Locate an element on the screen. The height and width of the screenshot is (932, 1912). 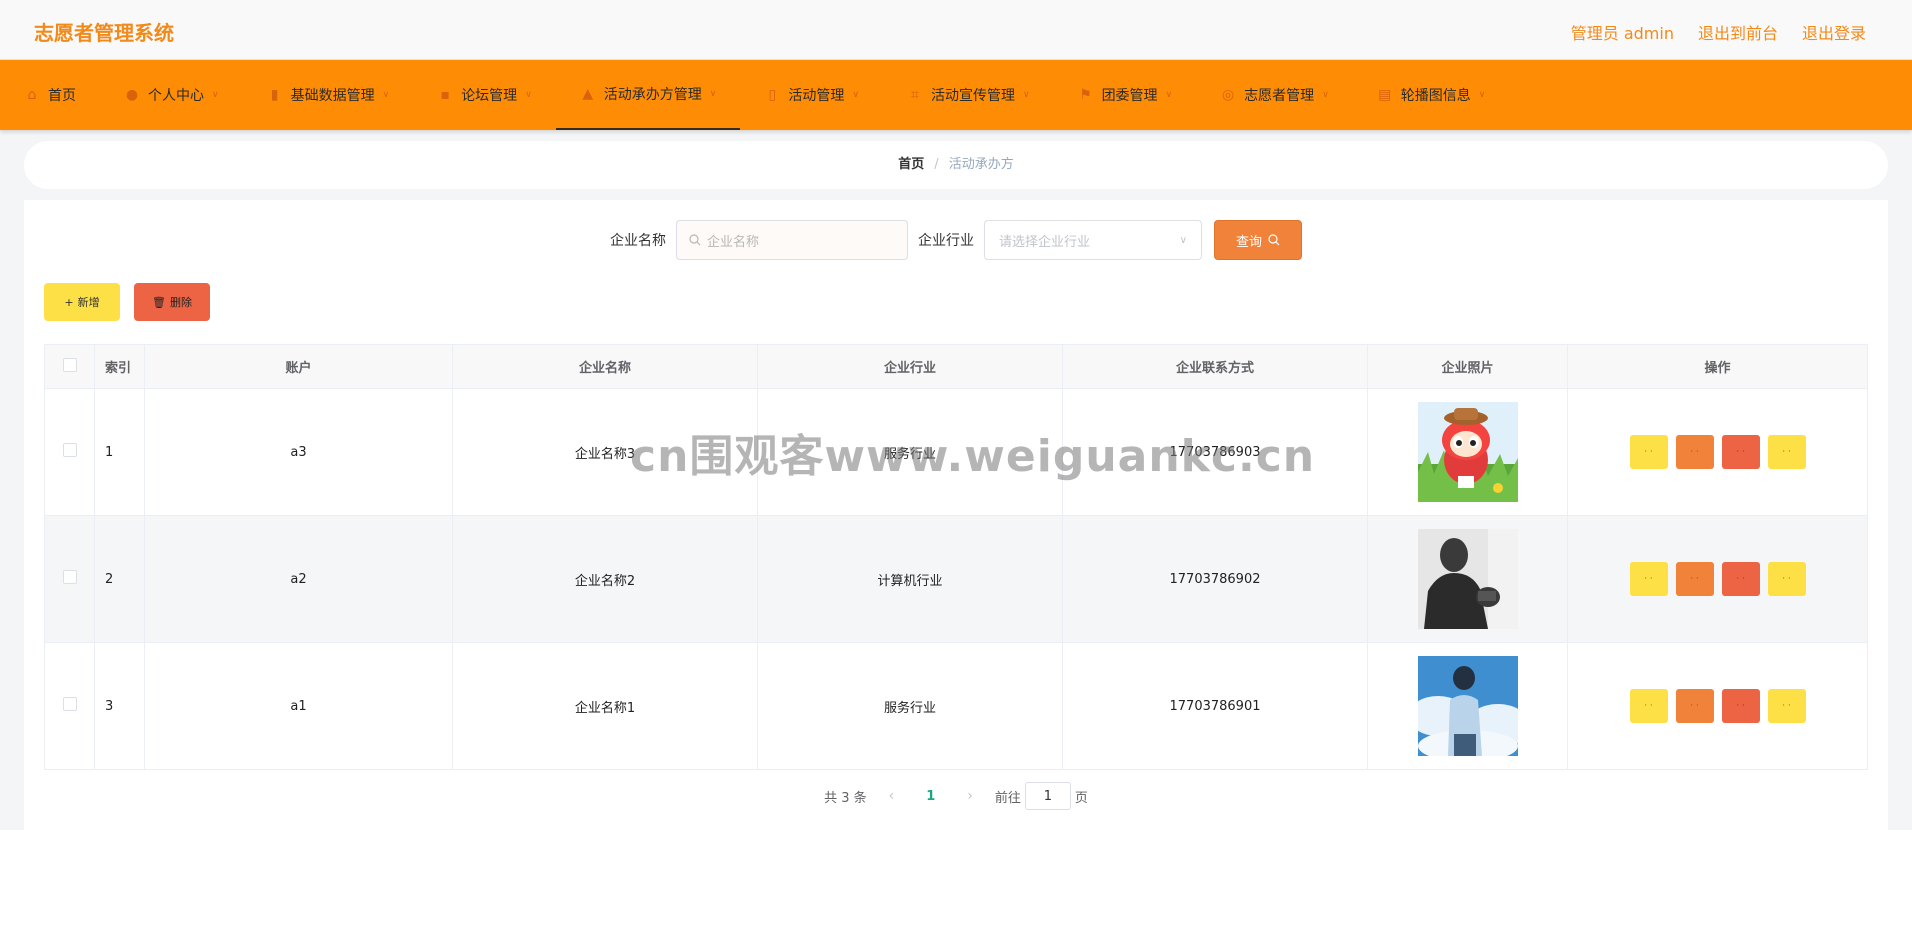
crop-icon: ⌗ is located at coordinates (915, 95).